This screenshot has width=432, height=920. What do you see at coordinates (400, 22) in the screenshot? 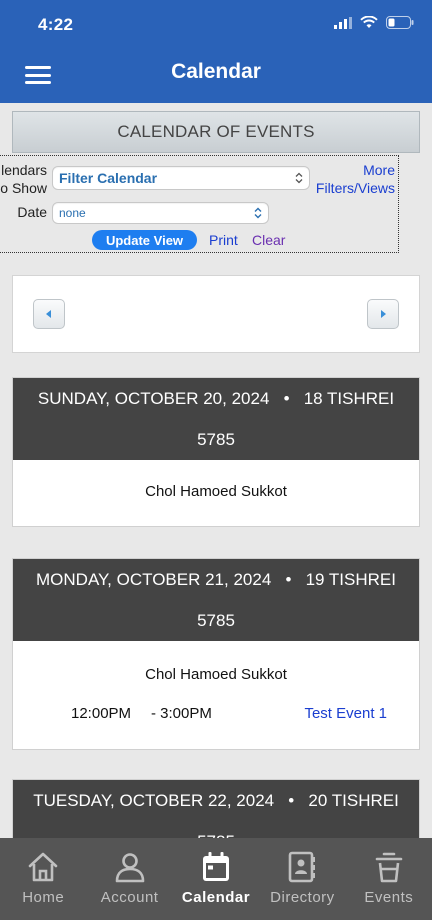
I see `battery-icon` at bounding box center [400, 22].